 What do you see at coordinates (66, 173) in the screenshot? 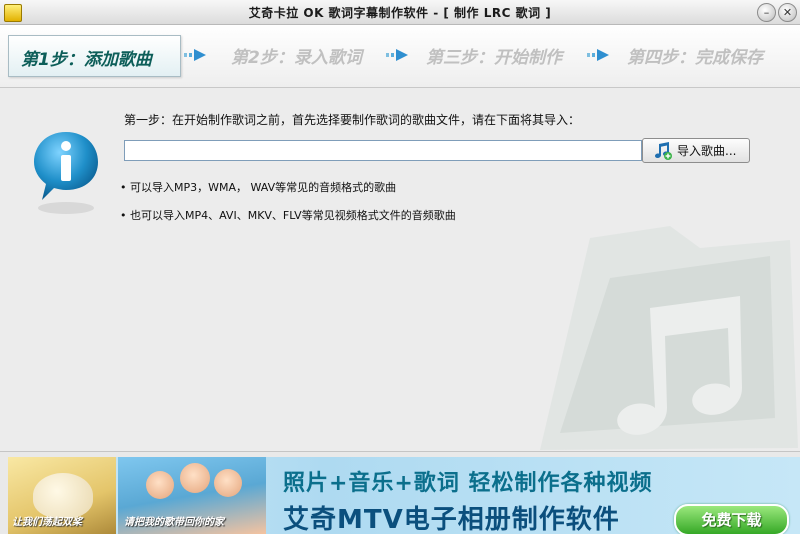
I see `info-icon` at bounding box center [66, 173].